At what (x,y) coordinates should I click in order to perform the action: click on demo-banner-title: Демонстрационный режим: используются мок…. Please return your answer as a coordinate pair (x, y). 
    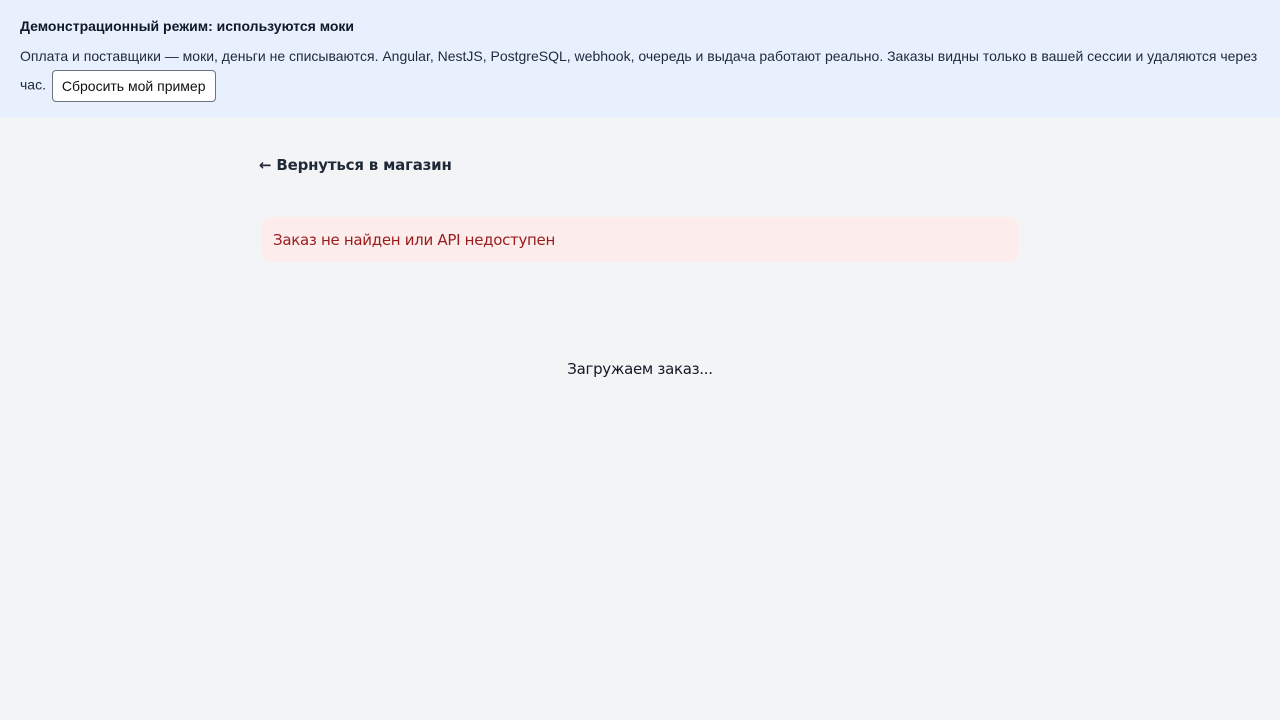
    Looking at the image, I should click on (187, 26).